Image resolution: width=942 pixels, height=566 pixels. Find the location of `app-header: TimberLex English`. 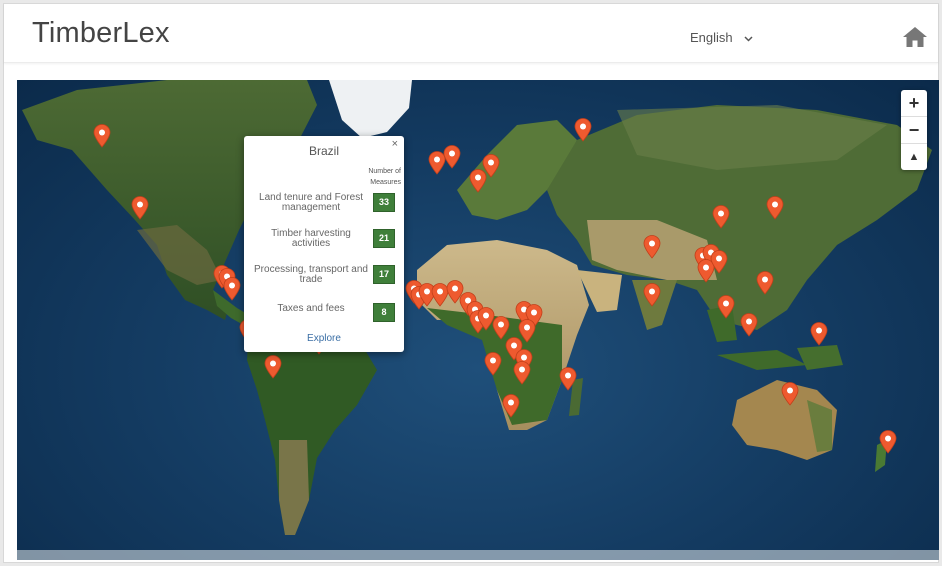

app-header: TimberLex English is located at coordinates (471, 33).